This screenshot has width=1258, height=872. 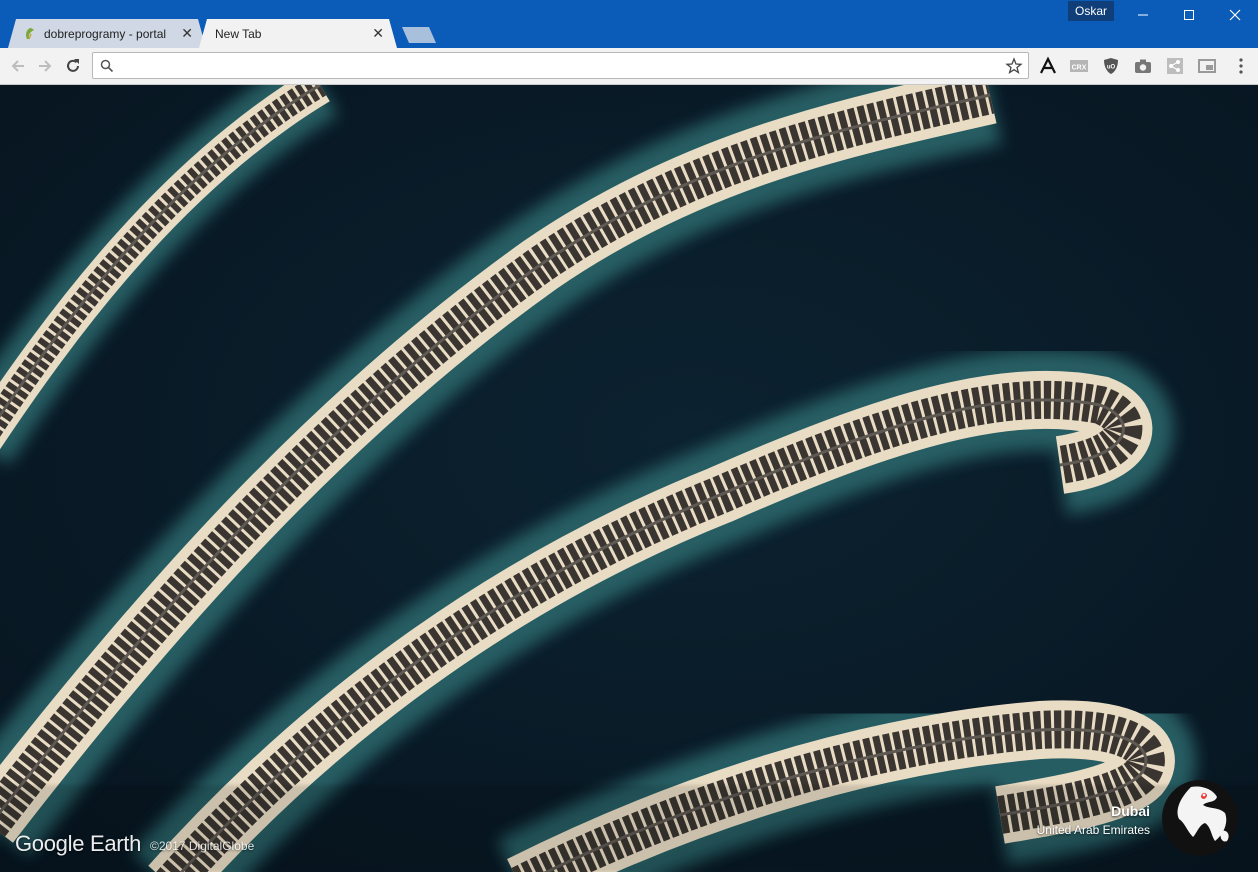 I want to click on share-icon, so click(x=1175, y=66).